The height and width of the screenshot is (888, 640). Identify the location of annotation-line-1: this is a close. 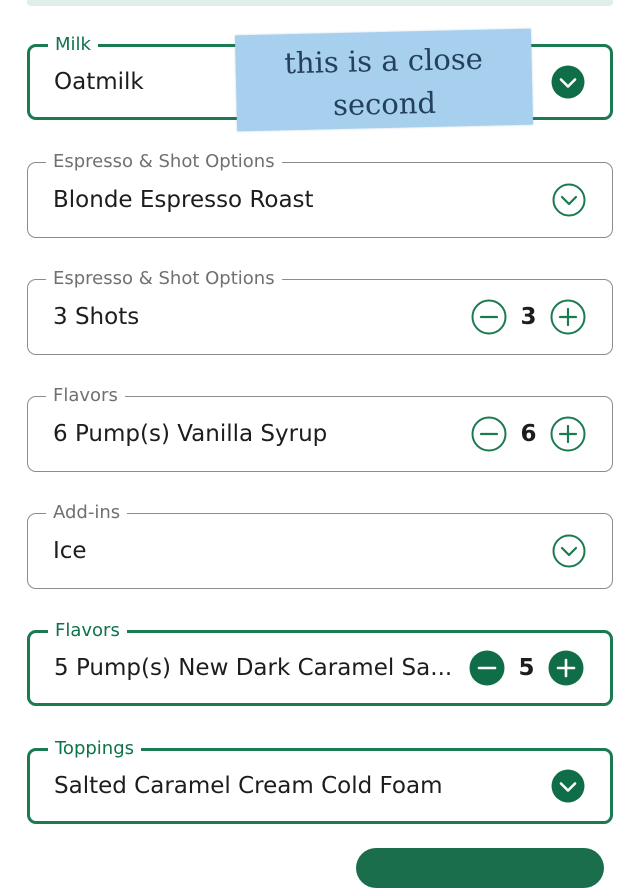
(383, 61).